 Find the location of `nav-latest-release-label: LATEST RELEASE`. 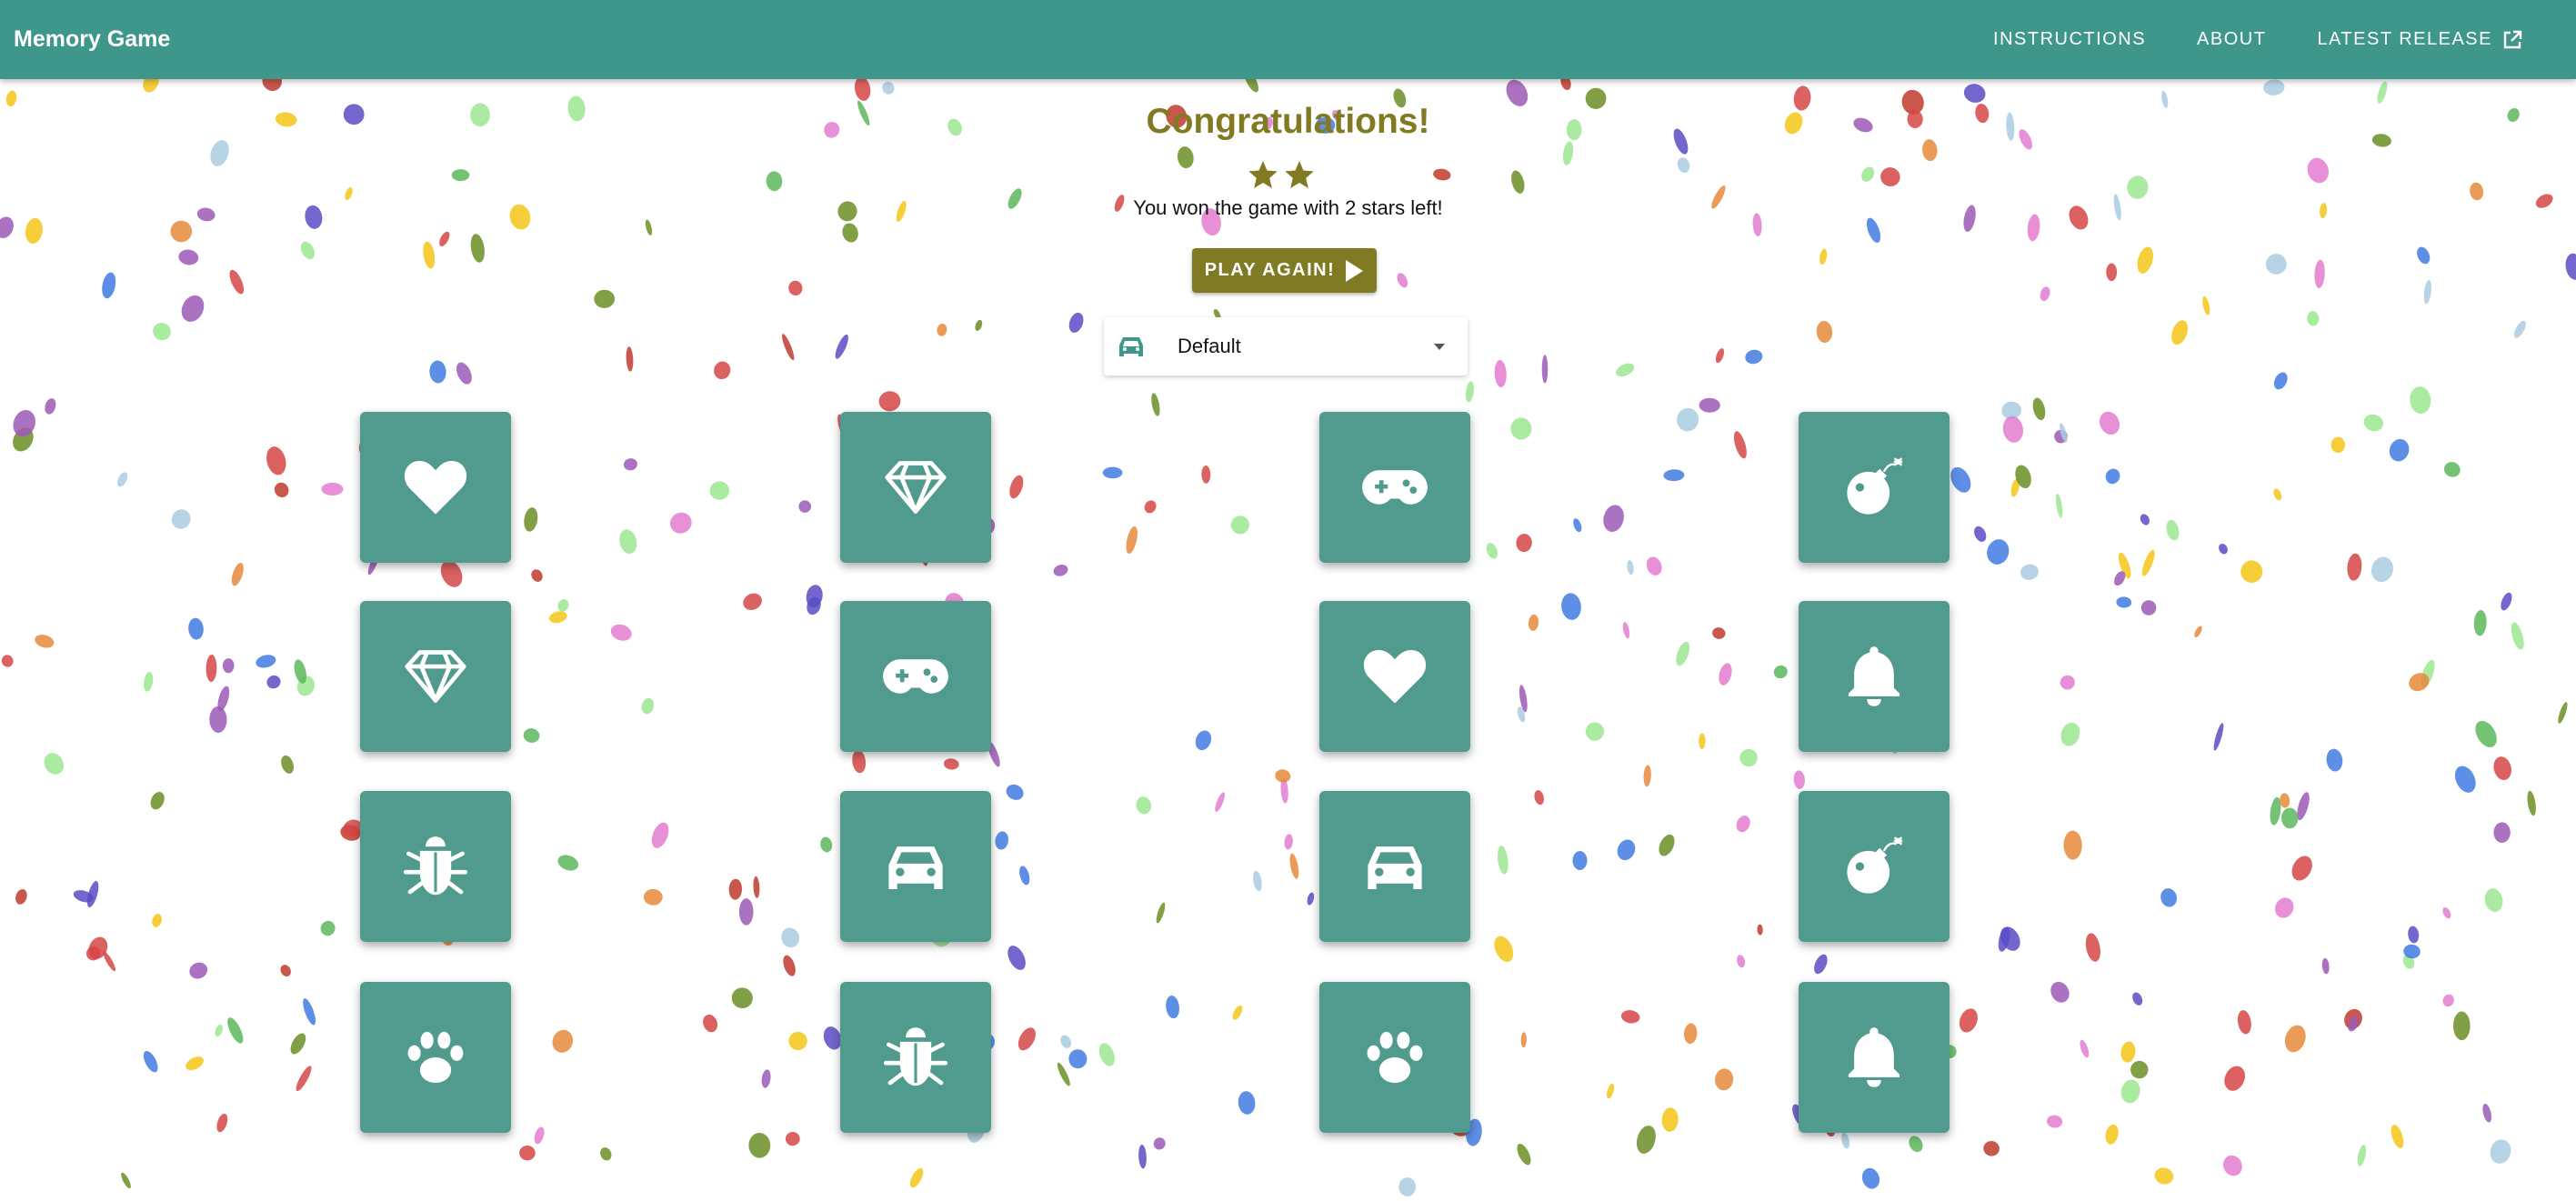

nav-latest-release-label: LATEST RELEASE is located at coordinates (2404, 39).